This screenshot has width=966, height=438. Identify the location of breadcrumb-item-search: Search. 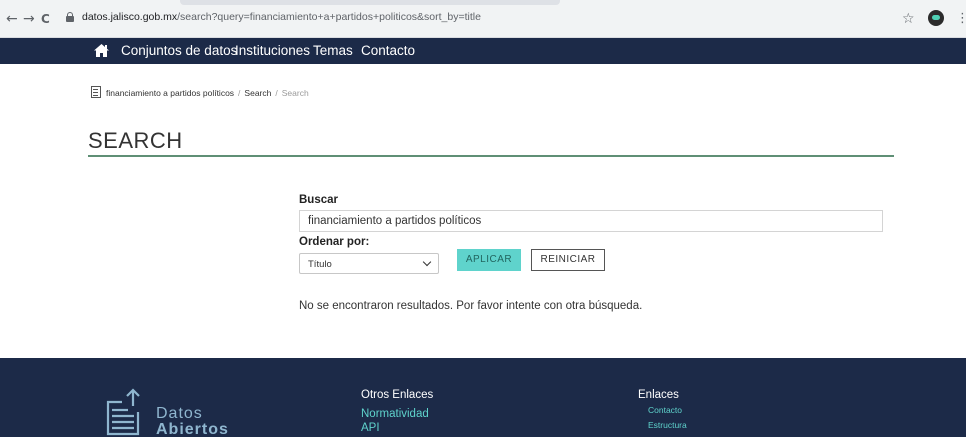
(257, 93).